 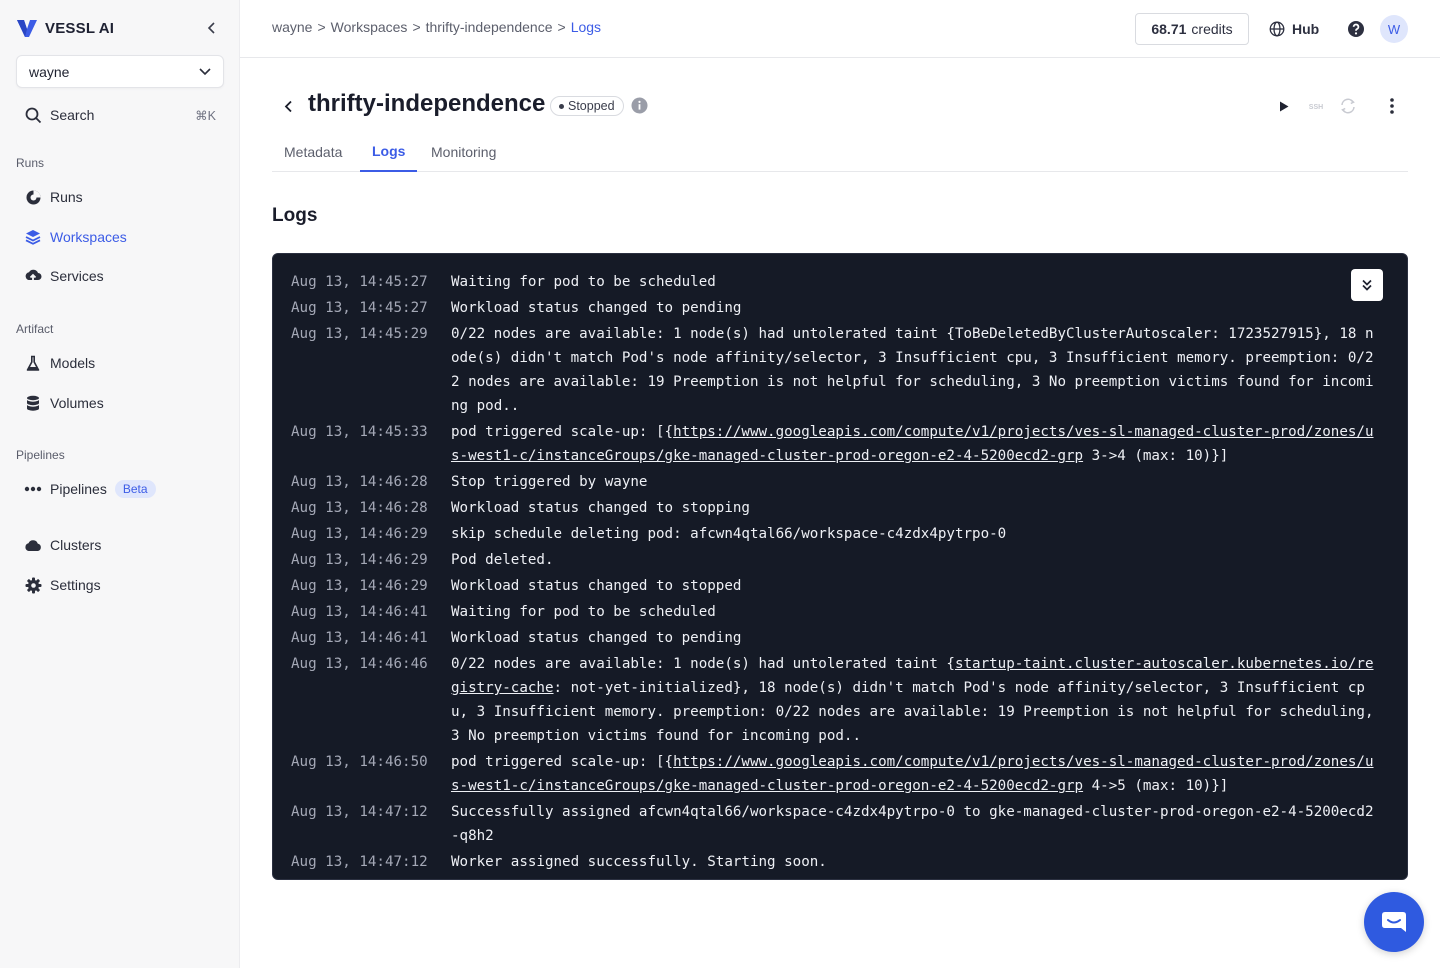 What do you see at coordinates (292, 27) in the screenshot?
I see `breadcrumb-org: wayne` at bounding box center [292, 27].